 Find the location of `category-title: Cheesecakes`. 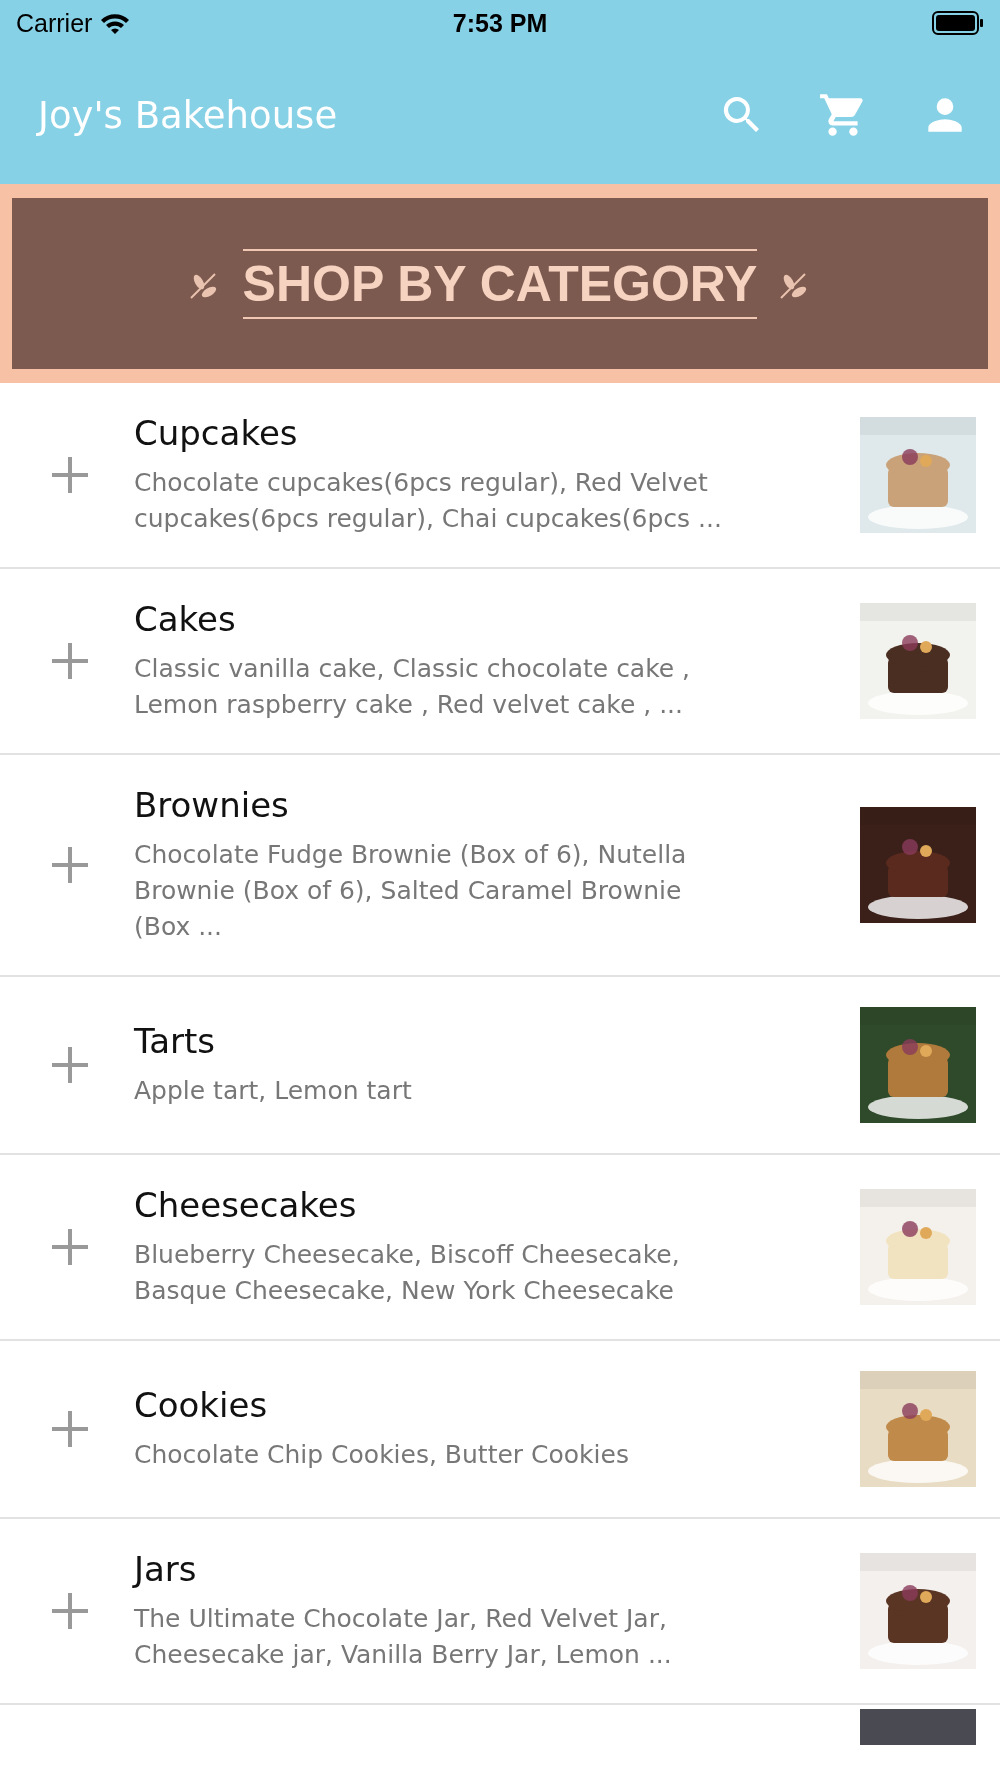

category-title: Cheesecakes is located at coordinates (246, 1205).